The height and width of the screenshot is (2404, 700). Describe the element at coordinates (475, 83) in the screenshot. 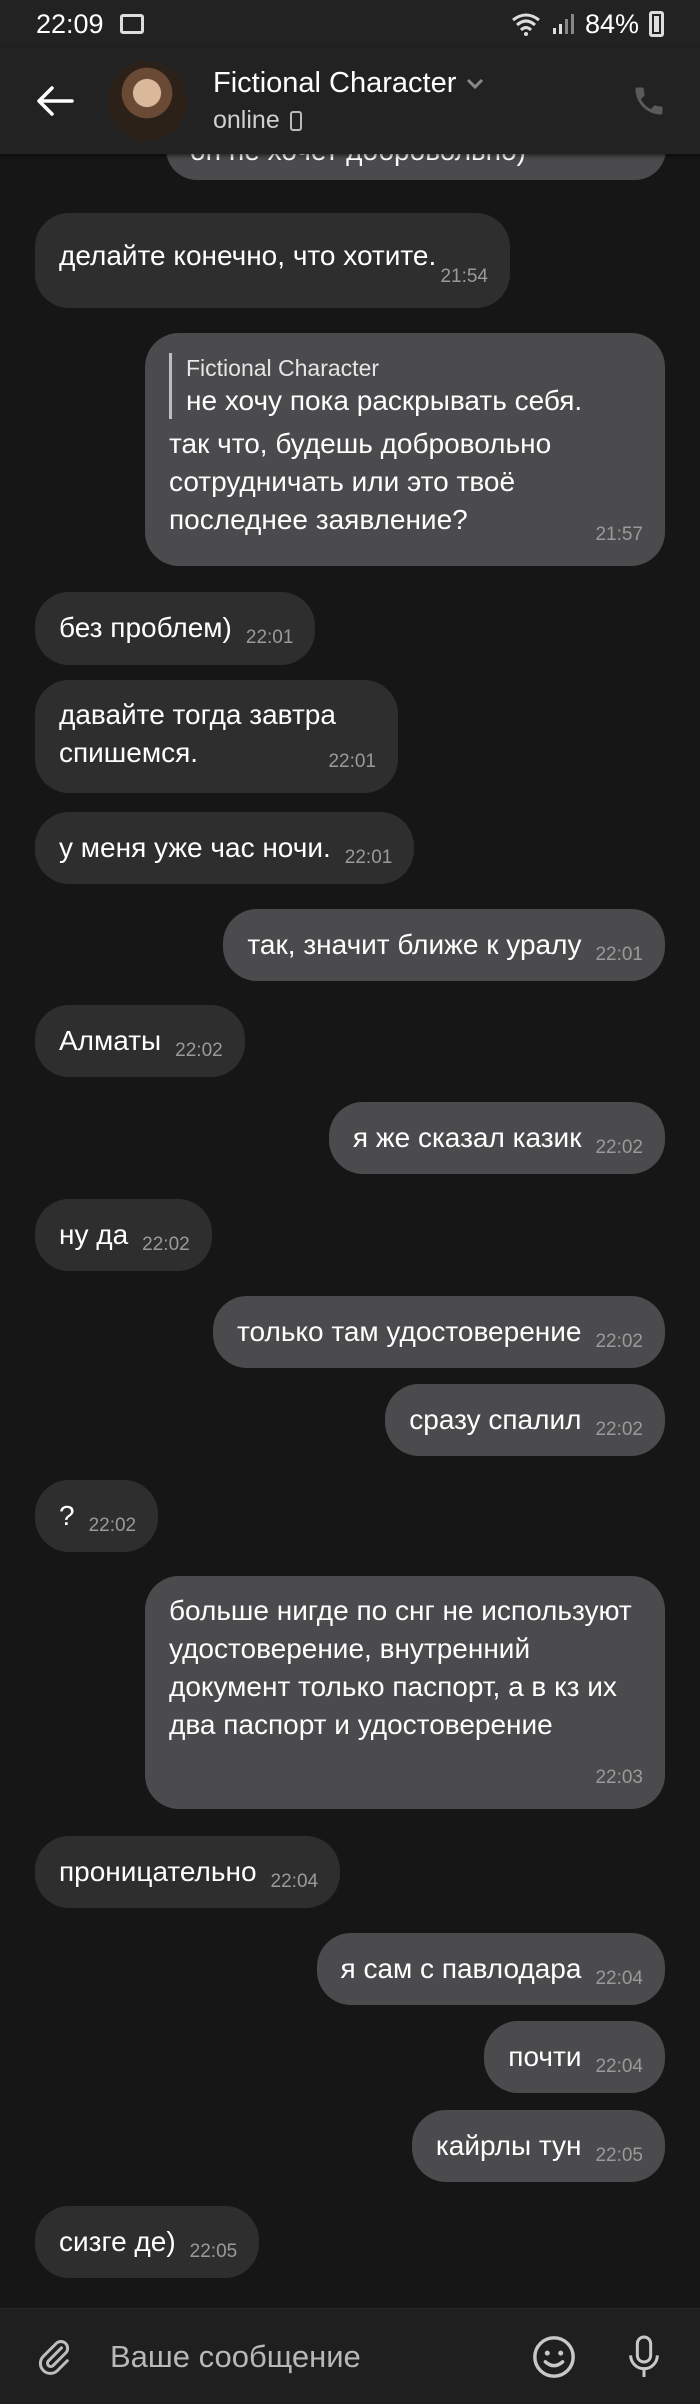

I see `chevron-down-icon` at that location.